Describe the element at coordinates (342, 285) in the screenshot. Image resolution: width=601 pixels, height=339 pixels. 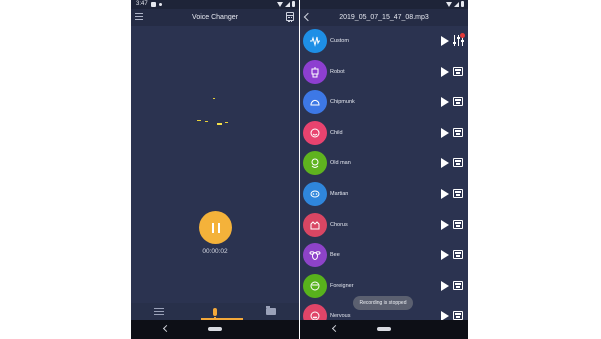
I see `effect-label: Foreigner` at that location.